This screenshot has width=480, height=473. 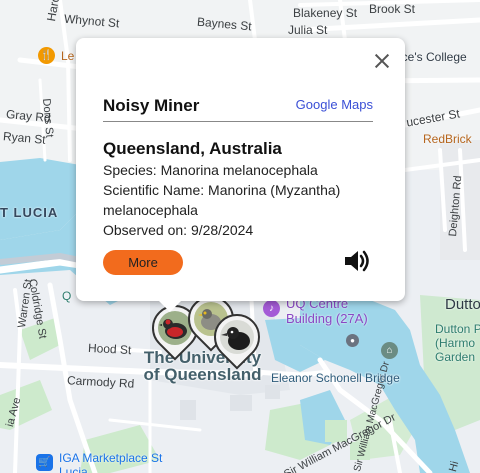 What do you see at coordinates (109, 349) in the screenshot?
I see `street-label-hood: Hood St` at bounding box center [109, 349].